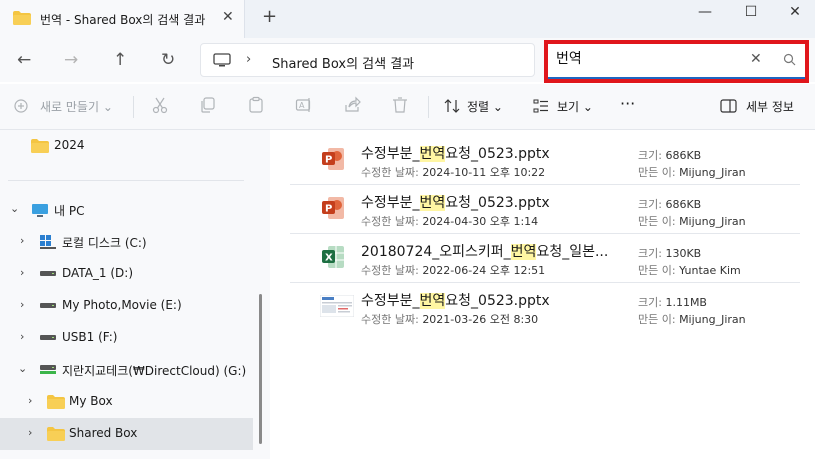 Image resolution: width=815 pixels, height=459 pixels. I want to click on back-button: ←, so click(24, 60).